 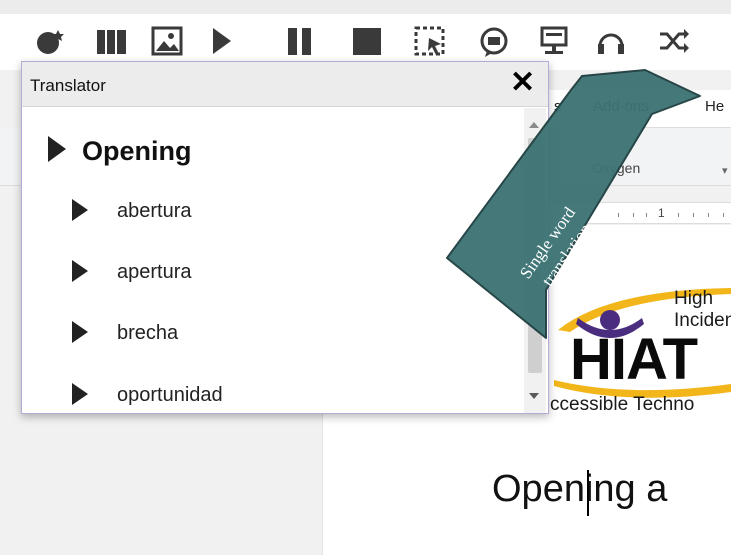 What do you see at coordinates (272, 341) in the screenshot?
I see `translation-item: brecha` at bounding box center [272, 341].